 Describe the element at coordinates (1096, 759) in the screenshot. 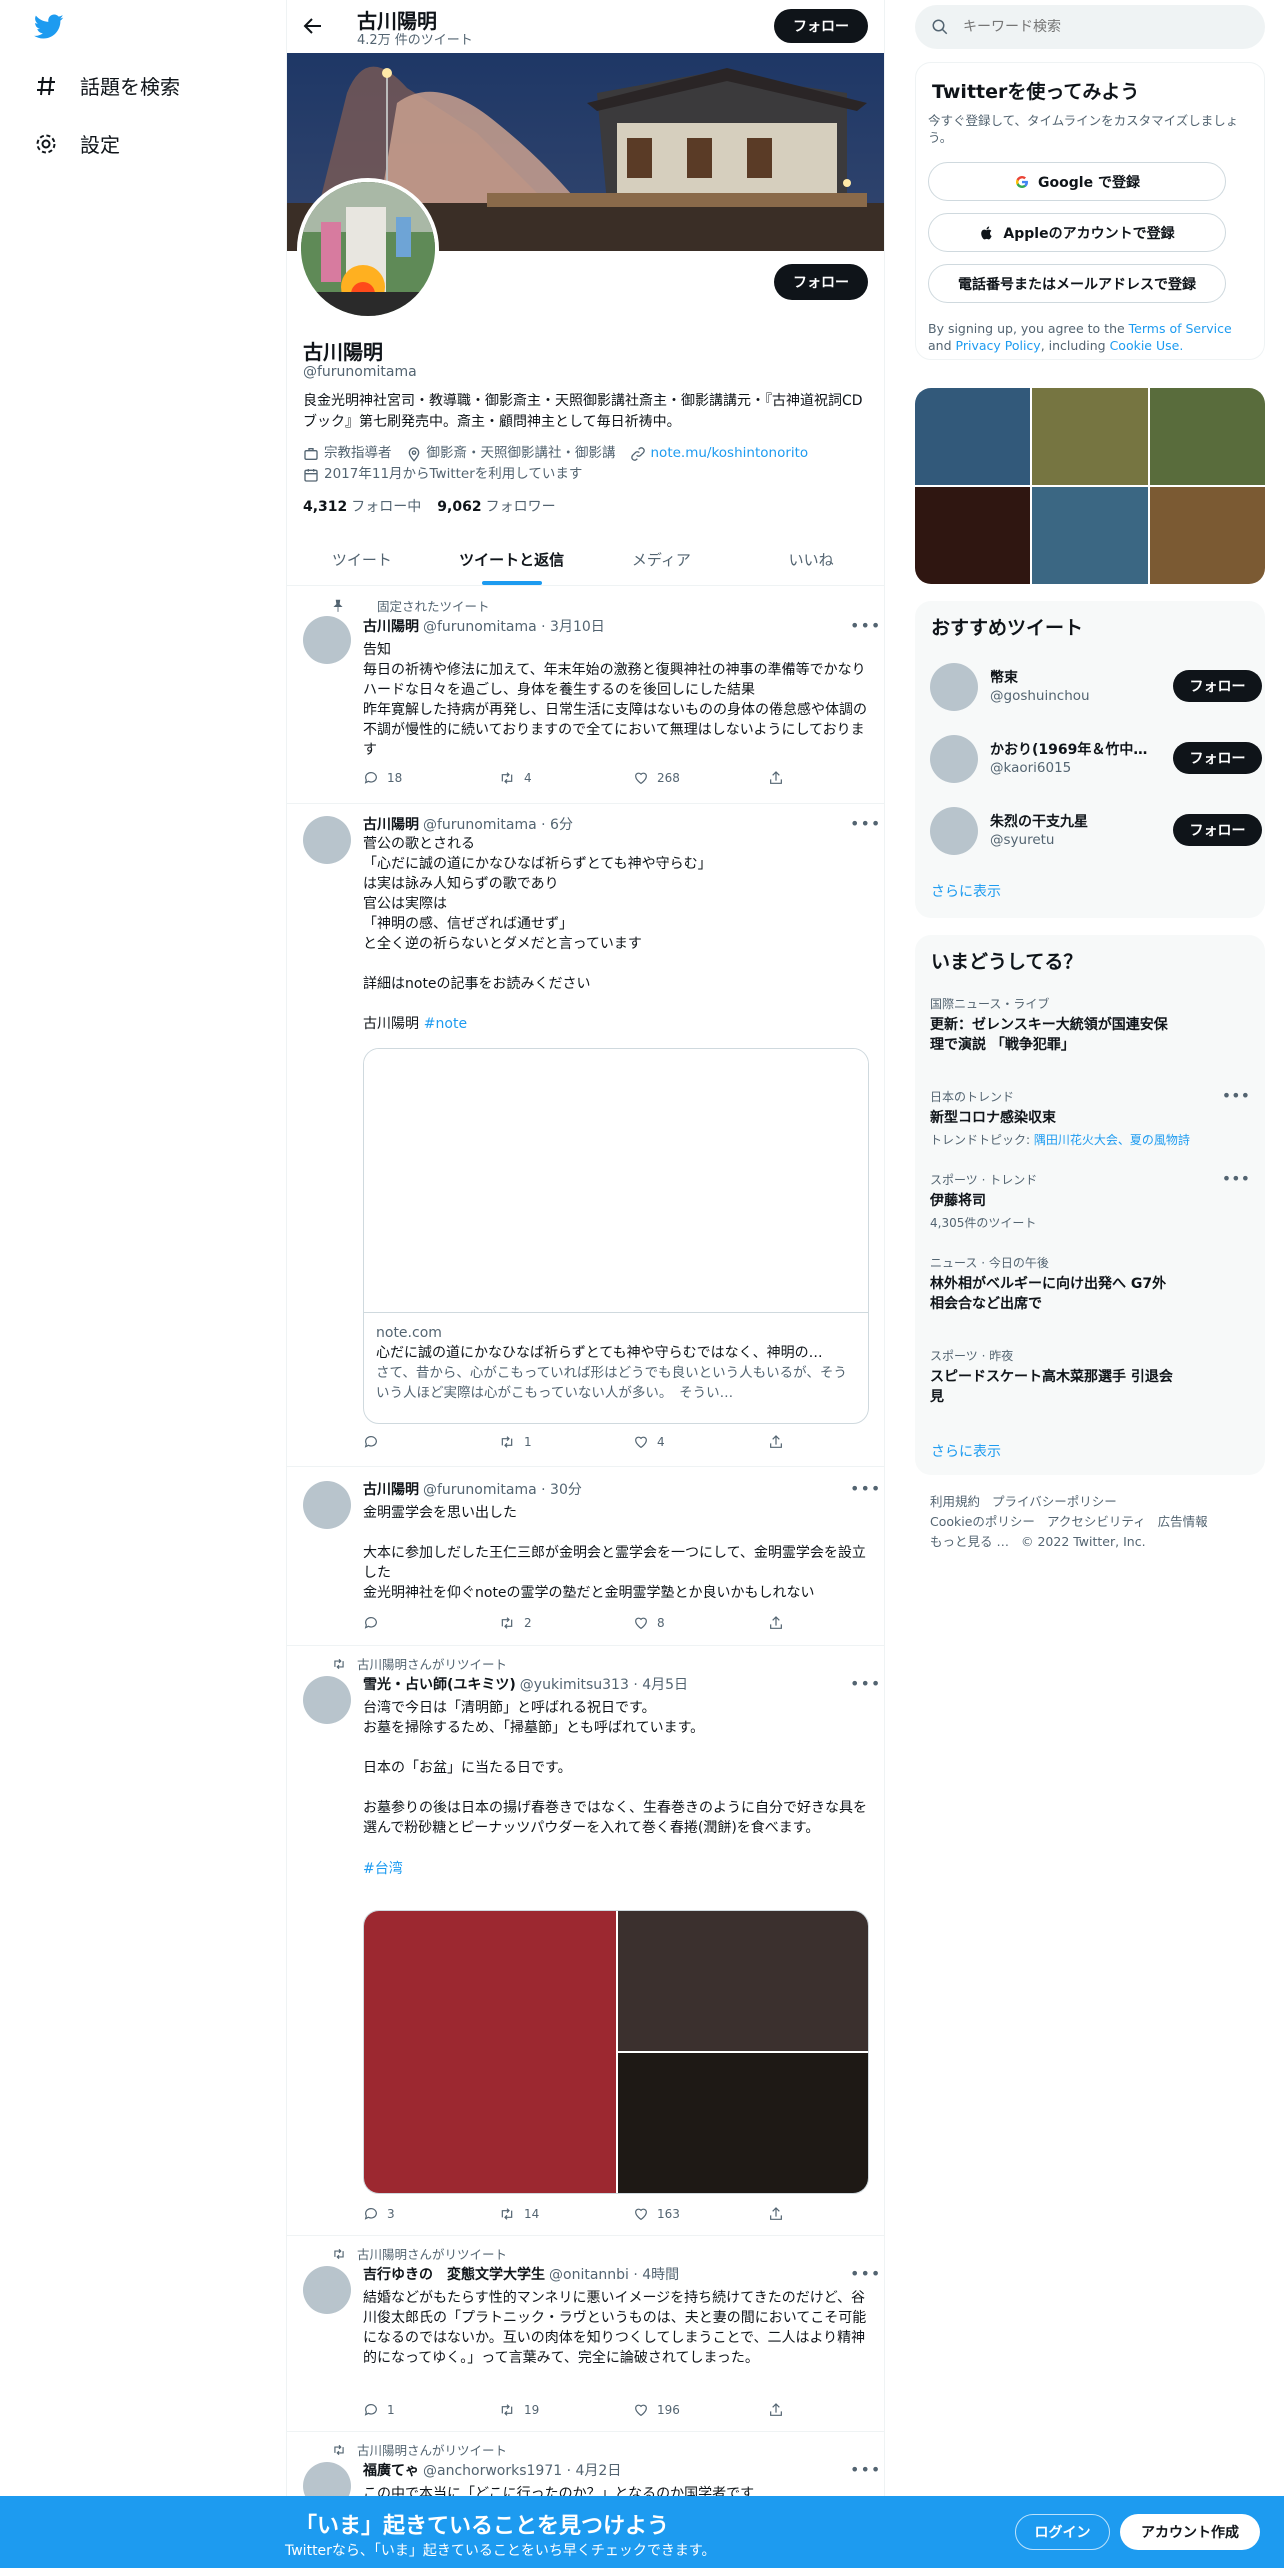

I see `rec-user: かおり(1969年＆竹中… @kaori6015 フォロー` at that location.